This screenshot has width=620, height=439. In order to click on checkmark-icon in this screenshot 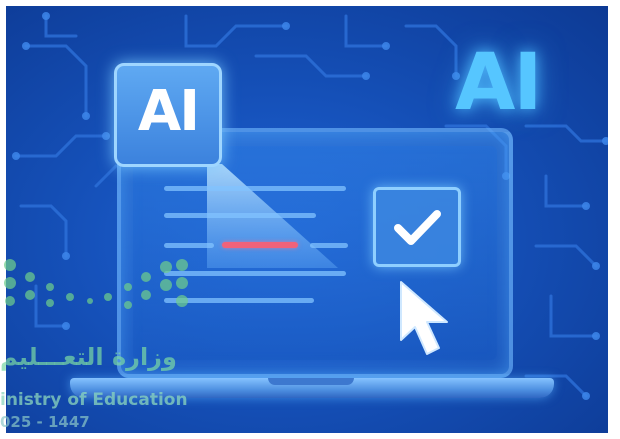, I will do `click(417, 227)`.